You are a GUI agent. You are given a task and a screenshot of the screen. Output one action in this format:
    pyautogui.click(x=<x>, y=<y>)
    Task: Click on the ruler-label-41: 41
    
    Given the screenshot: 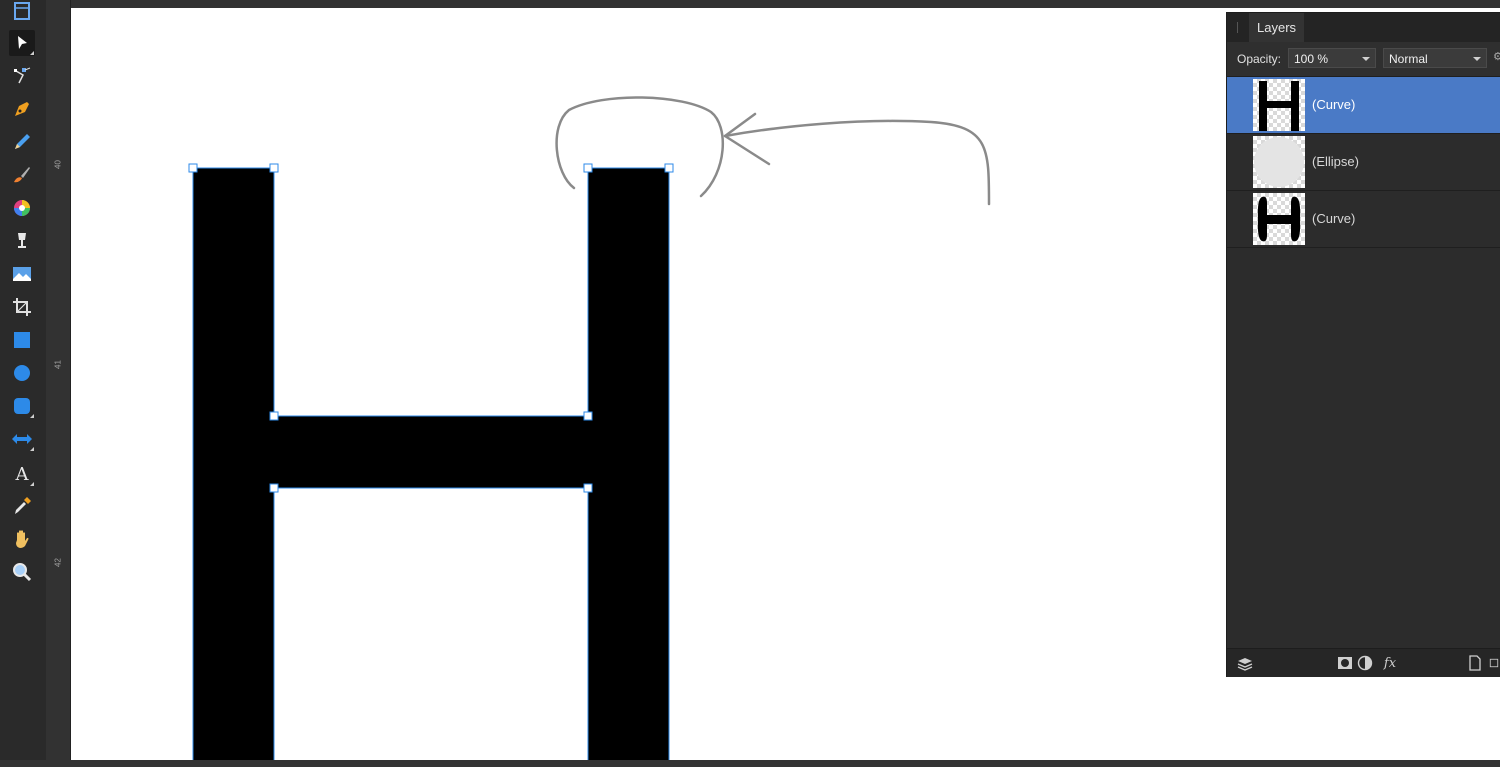 What is the action you would take?
    pyautogui.click(x=58, y=364)
    